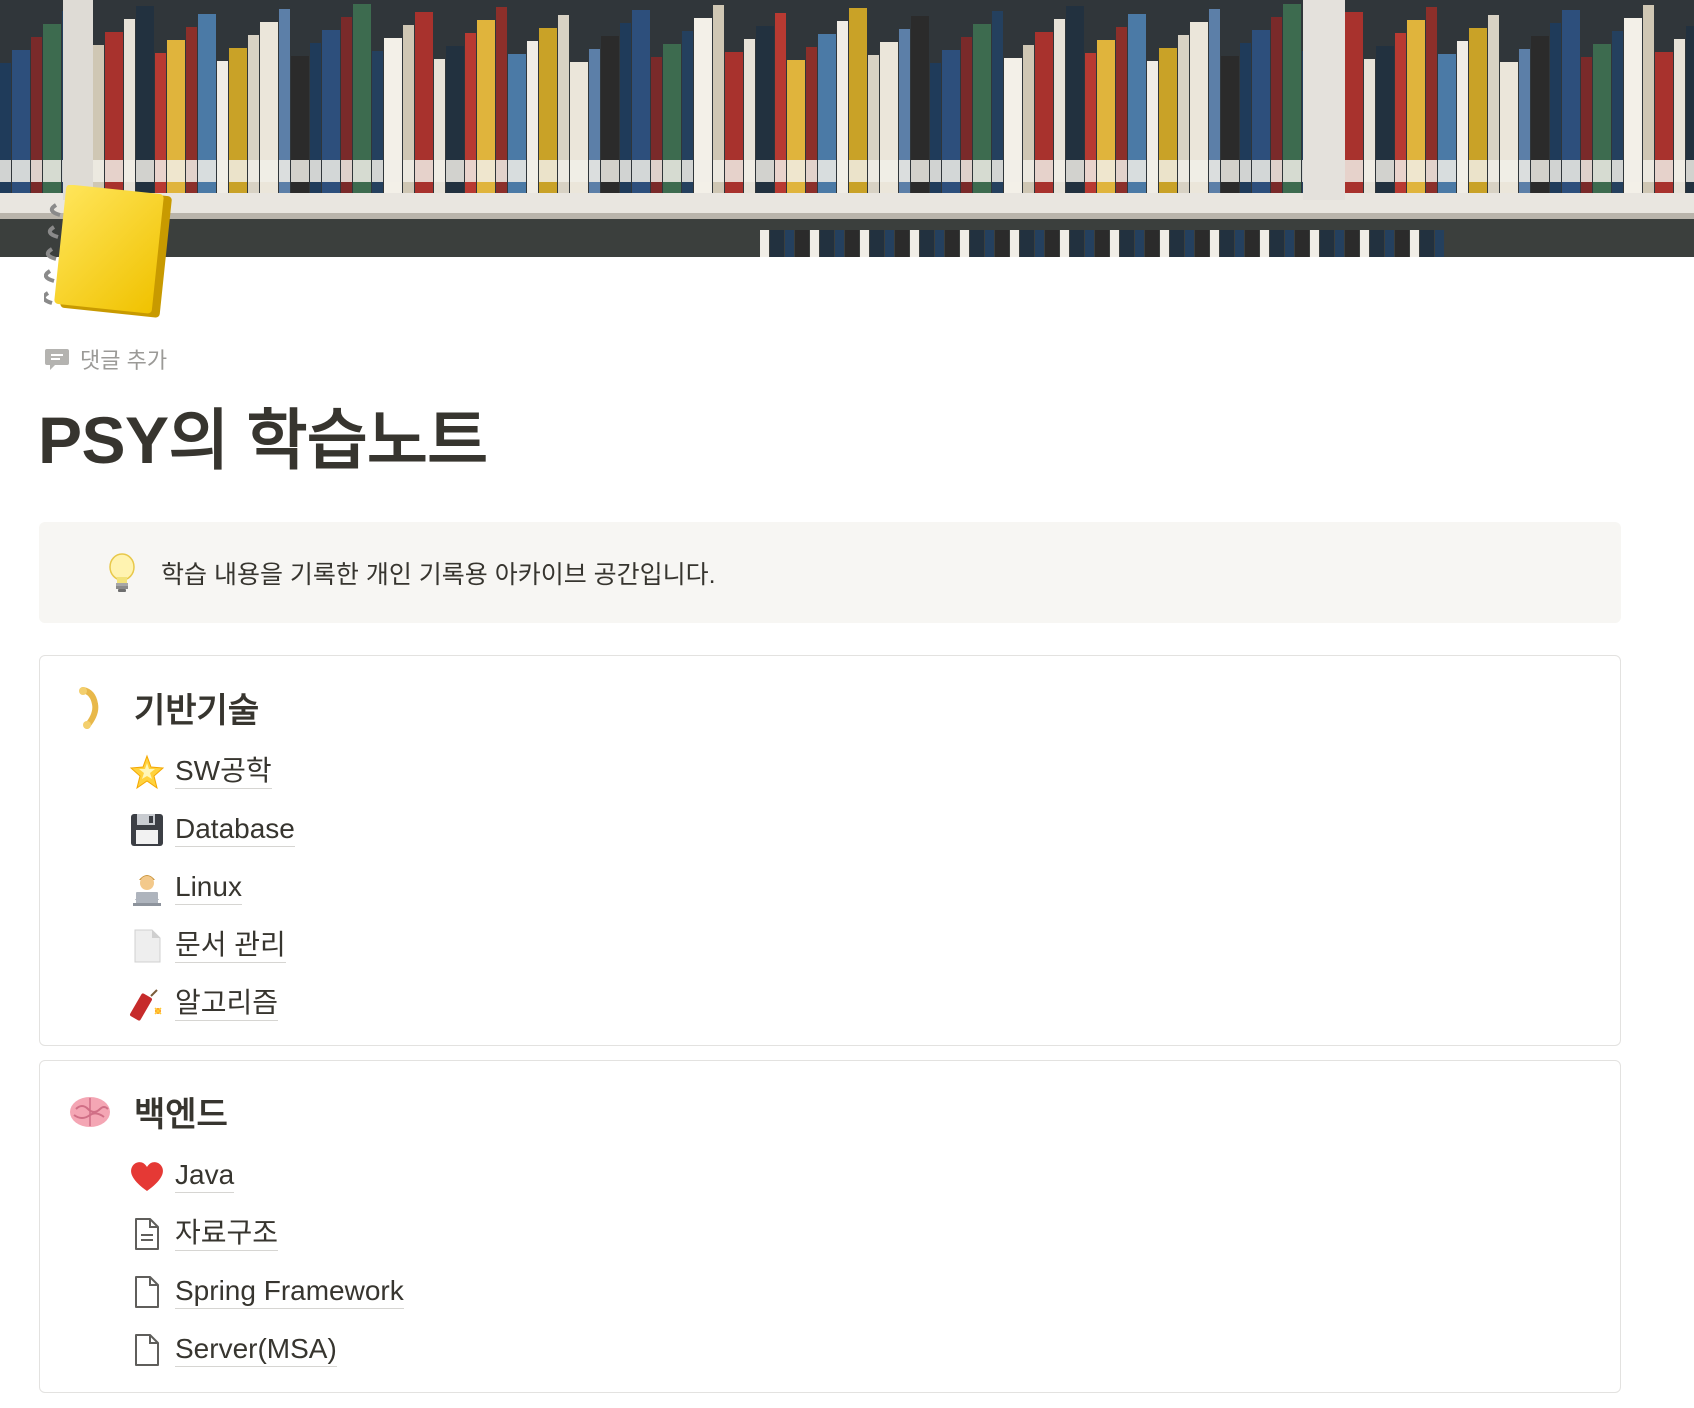  What do you see at coordinates (147, 1292) in the screenshot?
I see `document-icon` at bounding box center [147, 1292].